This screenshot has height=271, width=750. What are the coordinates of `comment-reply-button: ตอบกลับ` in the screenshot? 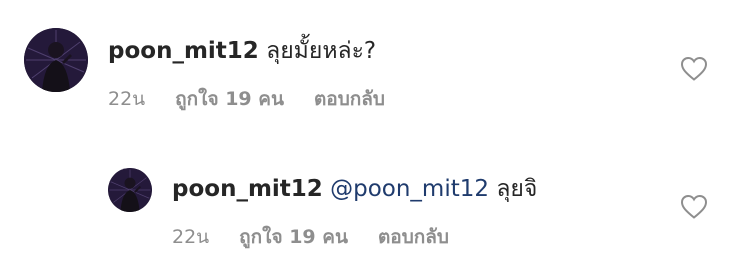 It's located at (349, 99).